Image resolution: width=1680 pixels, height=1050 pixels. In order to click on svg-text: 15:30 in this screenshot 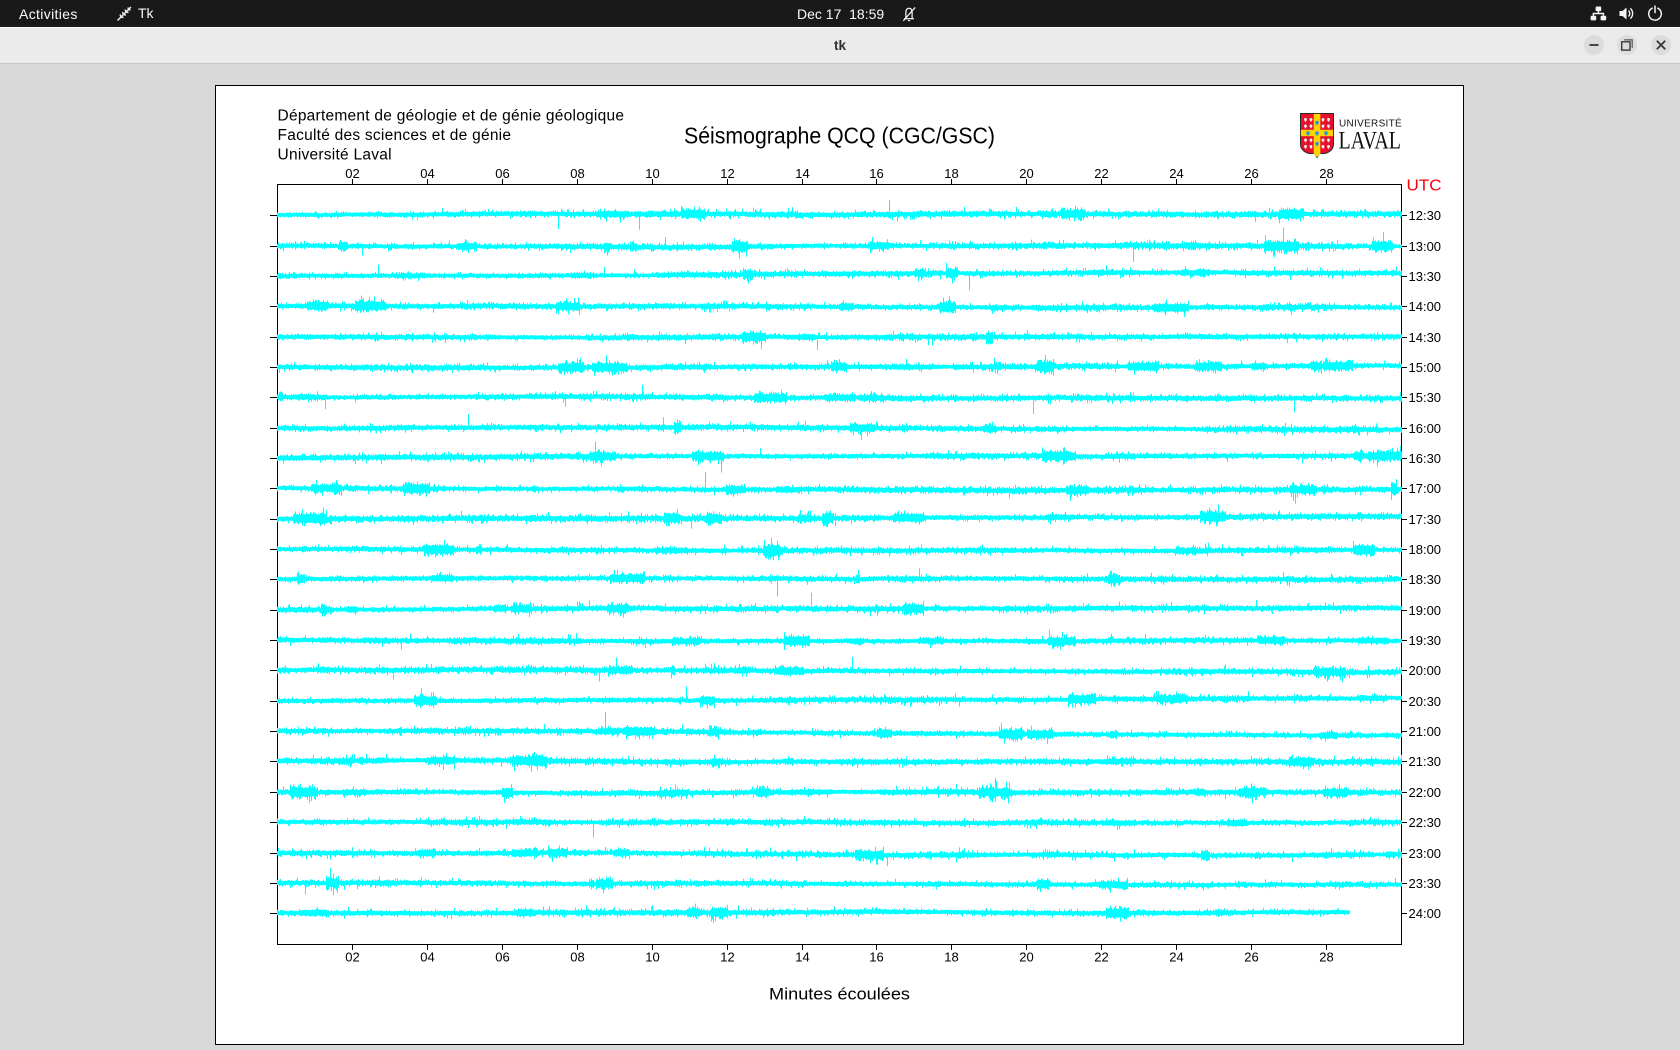, I will do `click(1425, 397)`.